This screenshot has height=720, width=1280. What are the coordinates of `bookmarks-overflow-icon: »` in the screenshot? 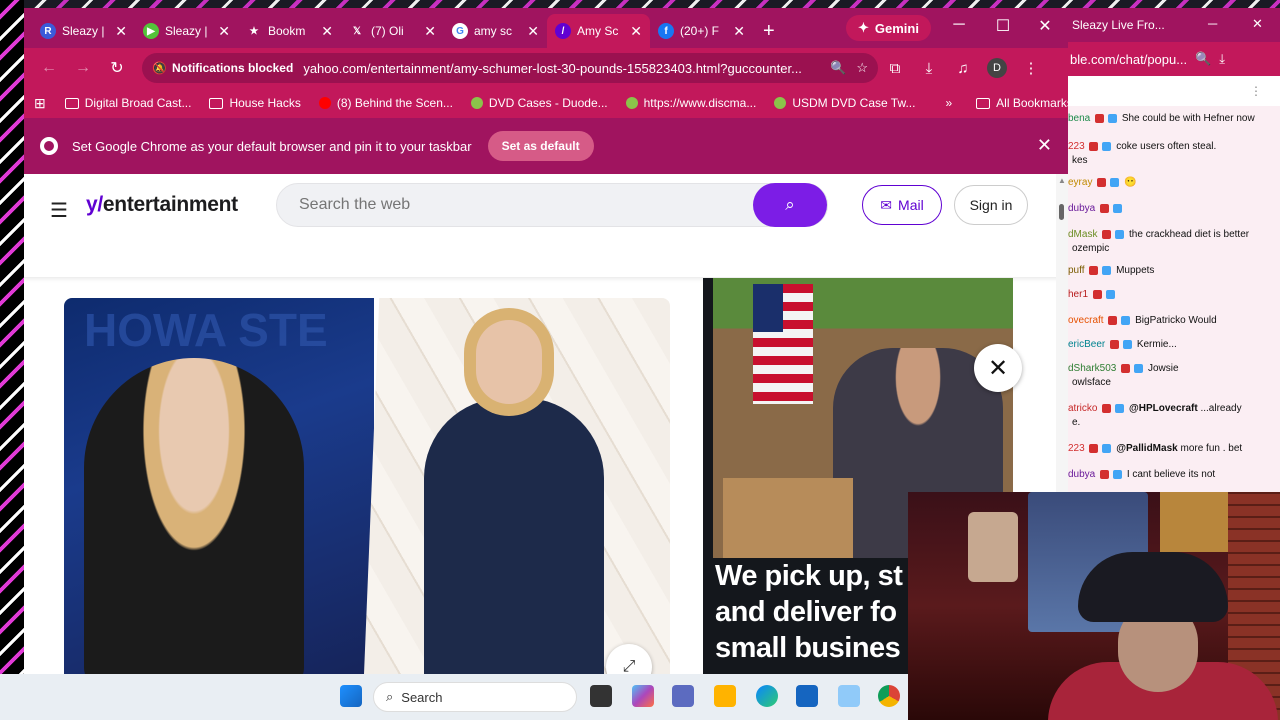 It's located at (948, 103).